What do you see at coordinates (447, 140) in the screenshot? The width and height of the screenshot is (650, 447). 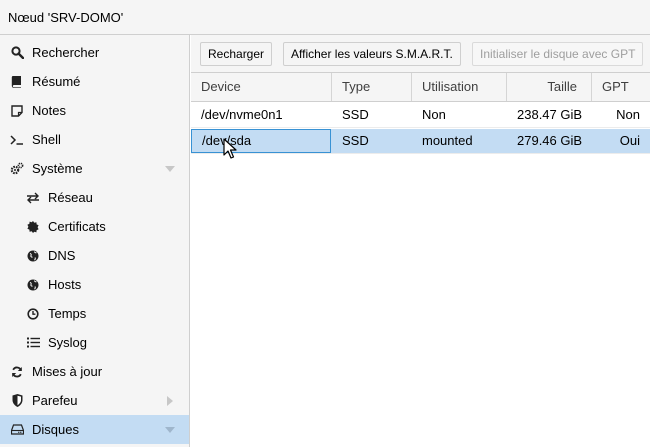 I see `cell-usage: mounted` at bounding box center [447, 140].